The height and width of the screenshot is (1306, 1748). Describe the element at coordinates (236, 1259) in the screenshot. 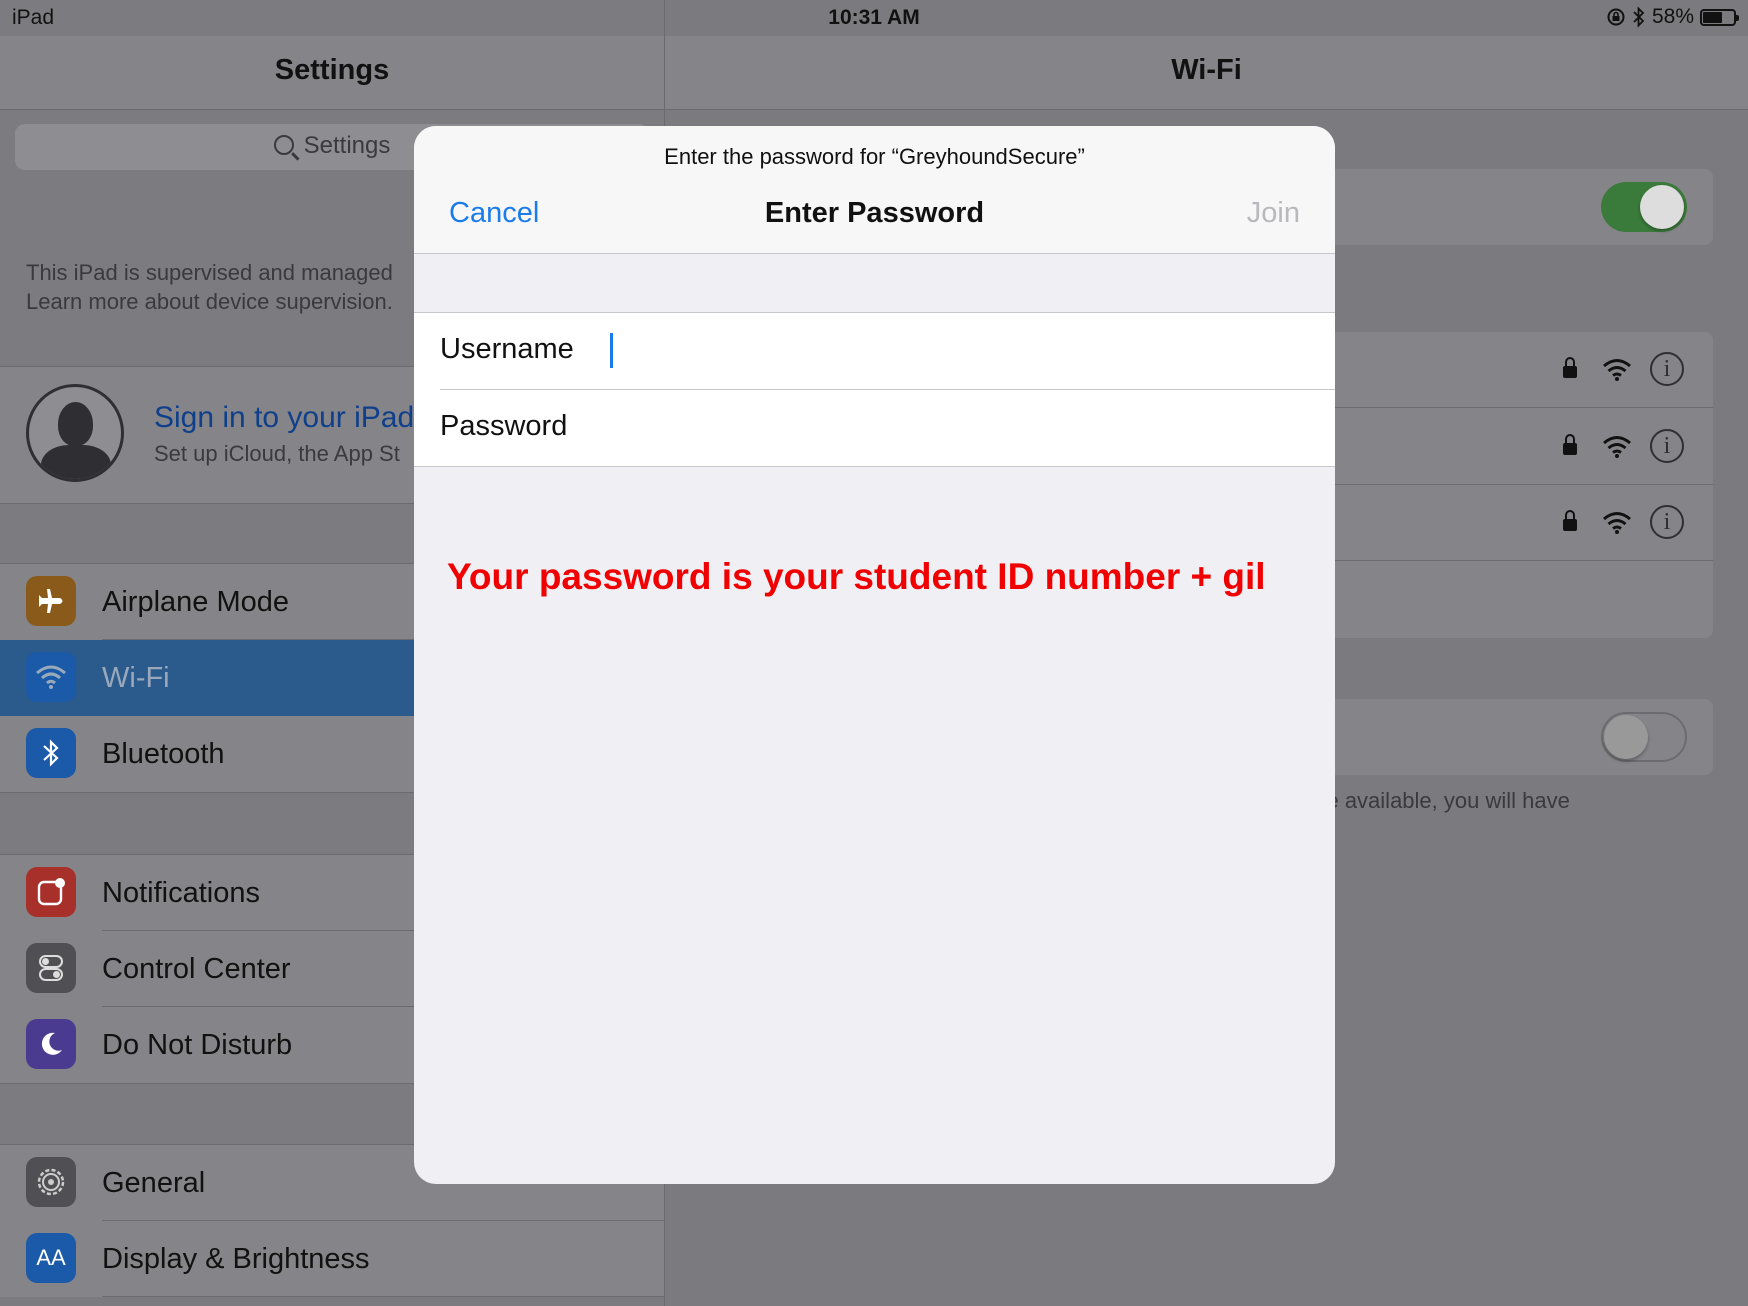

I see `sidebar-item-label: Display & Brightness` at that location.